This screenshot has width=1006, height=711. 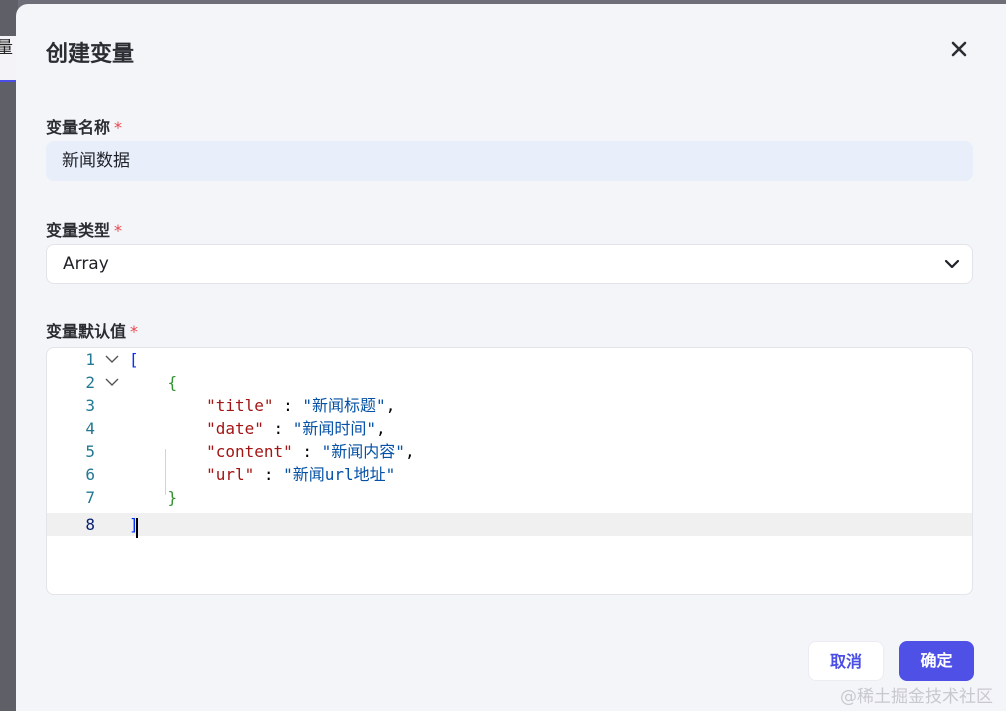 I want to click on code-text: "url" : "新闻url地址", so click(x=301, y=474).